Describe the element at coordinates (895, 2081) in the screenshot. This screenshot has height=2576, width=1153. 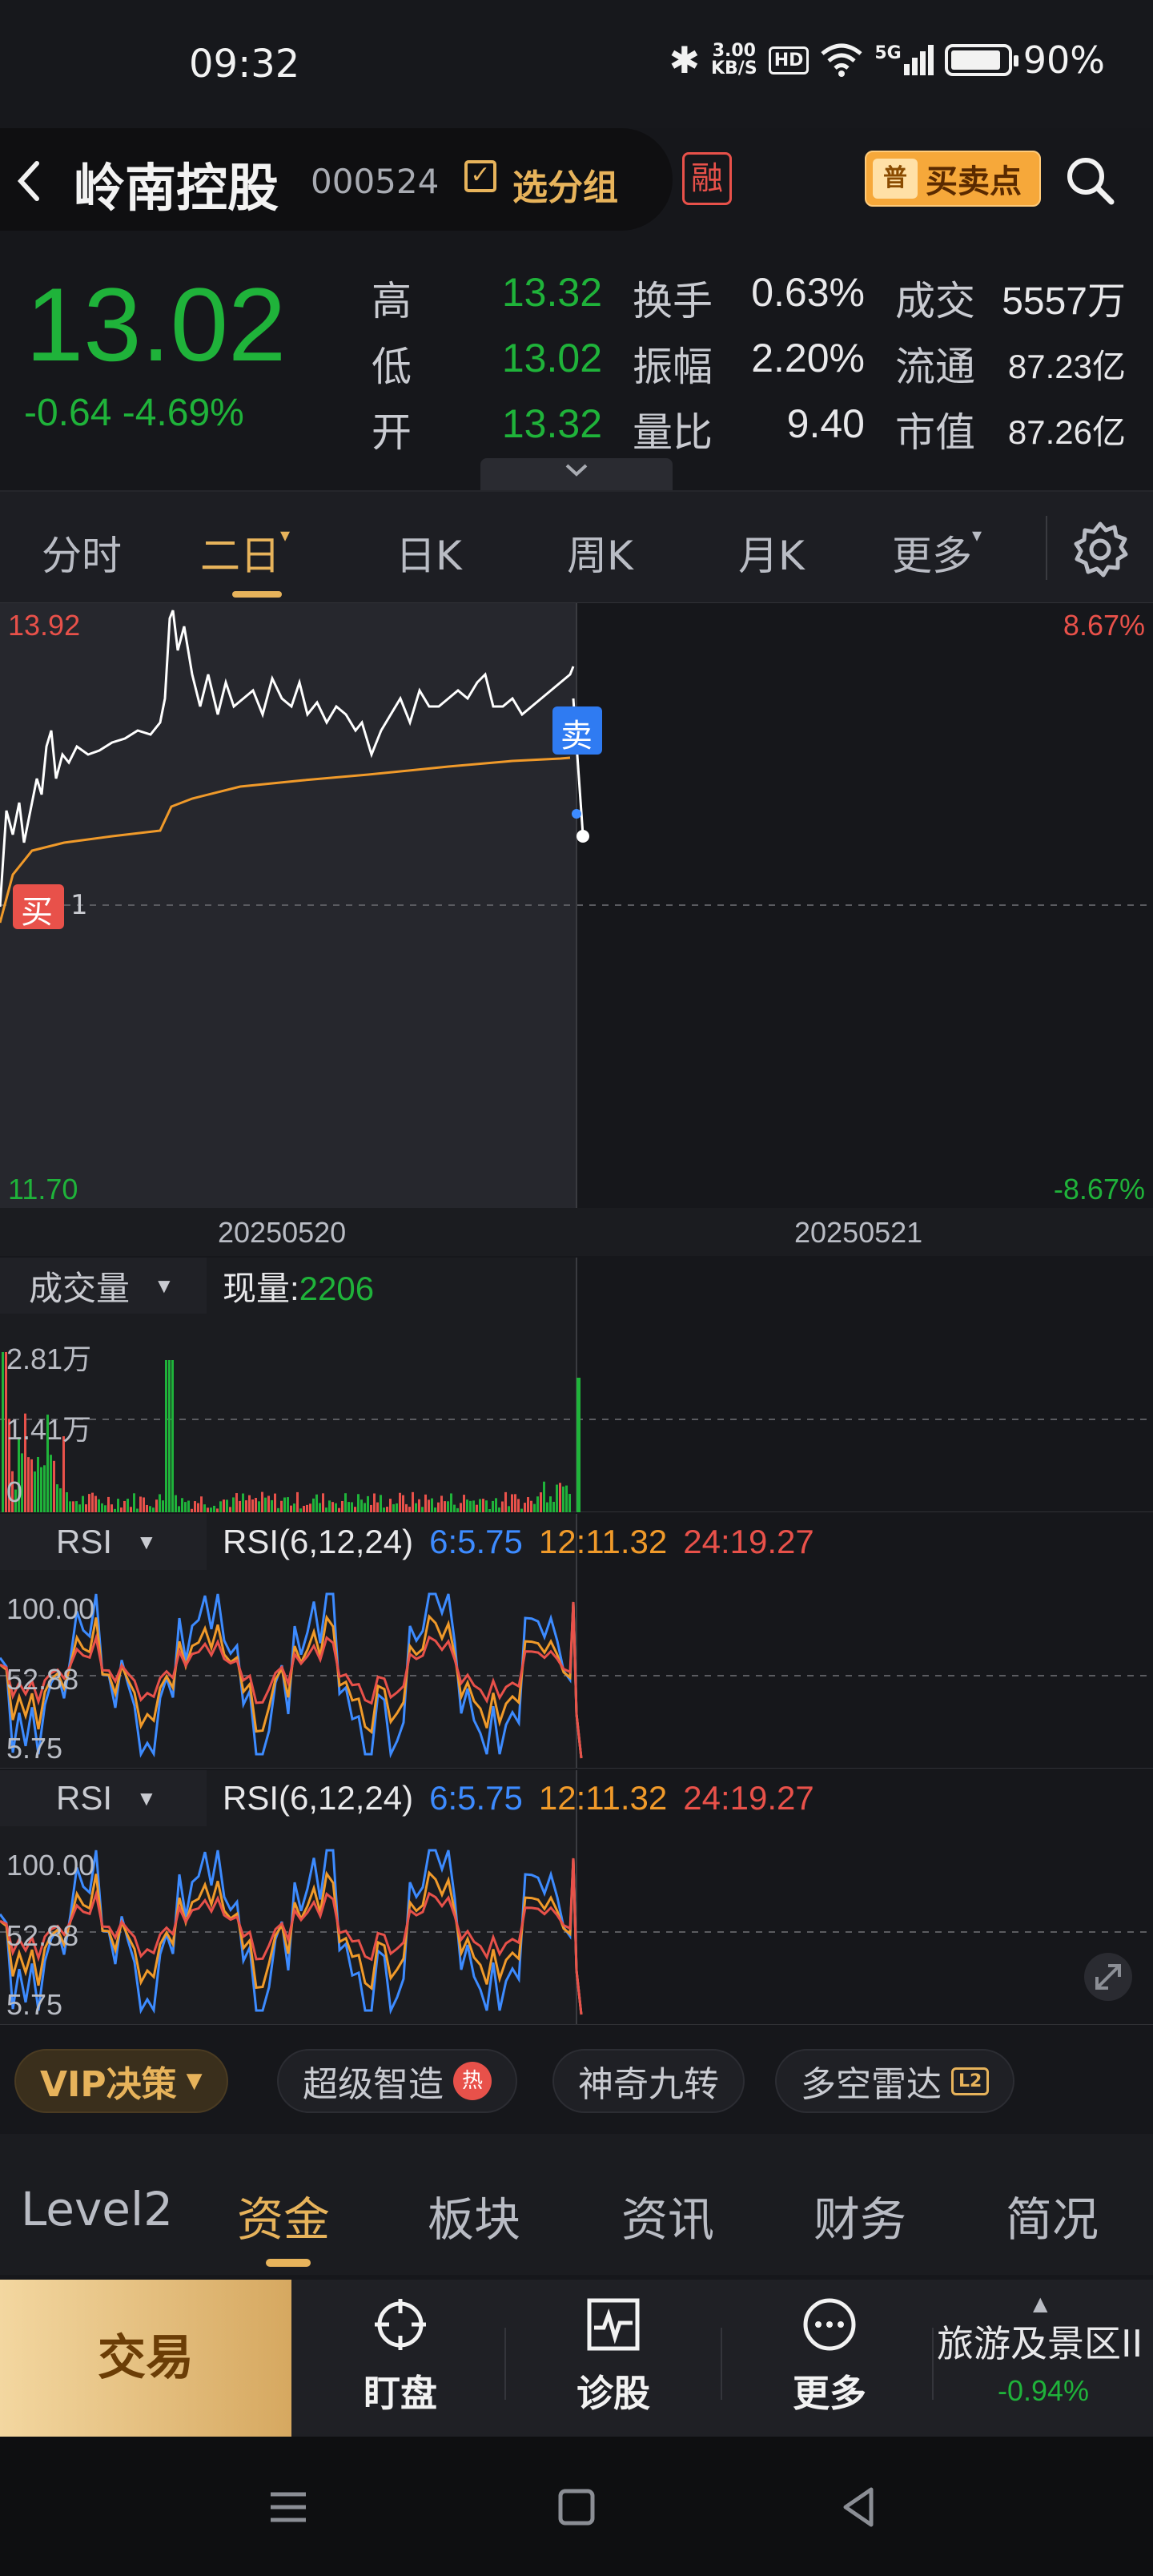
I see `long-short-radar-button: 多空雷达 L2` at that location.